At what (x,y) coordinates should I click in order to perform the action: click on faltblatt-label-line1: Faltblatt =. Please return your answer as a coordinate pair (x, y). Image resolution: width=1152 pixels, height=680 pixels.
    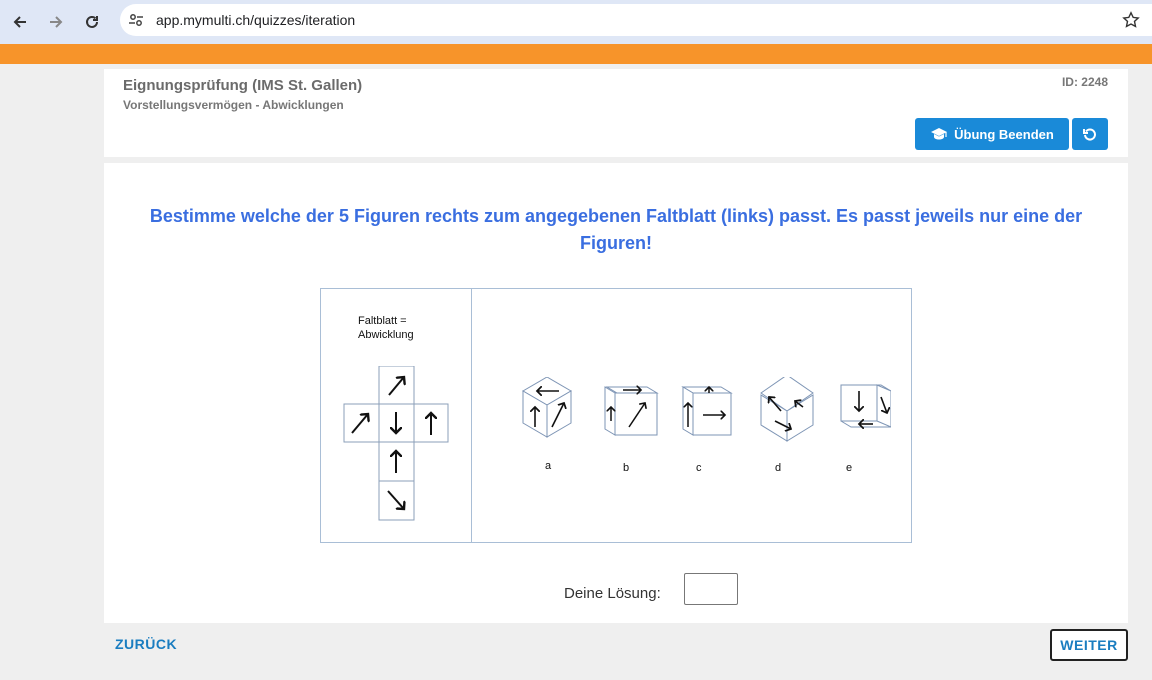
    Looking at the image, I should click on (382, 321).